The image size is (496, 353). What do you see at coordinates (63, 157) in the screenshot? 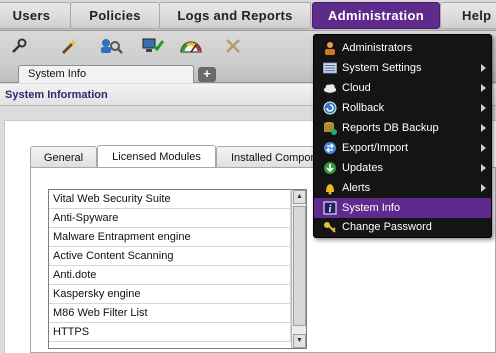
I see `tab-general: General` at bounding box center [63, 157].